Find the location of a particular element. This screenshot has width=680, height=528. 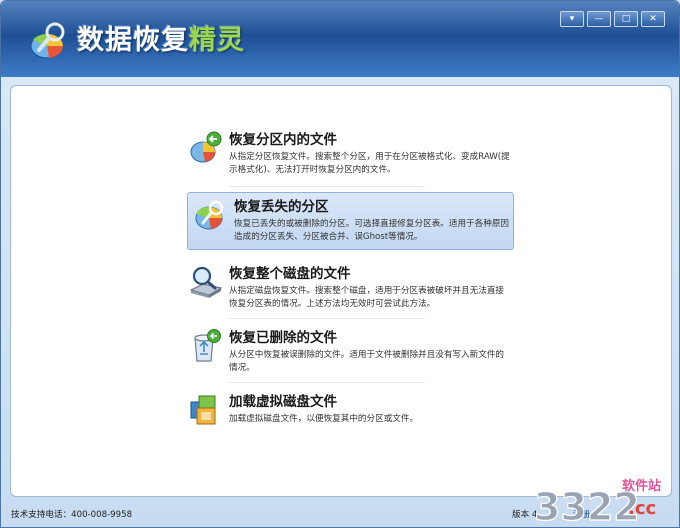

site-watermark-logo: 3322 软件站 .cc is located at coordinates (597, 502).